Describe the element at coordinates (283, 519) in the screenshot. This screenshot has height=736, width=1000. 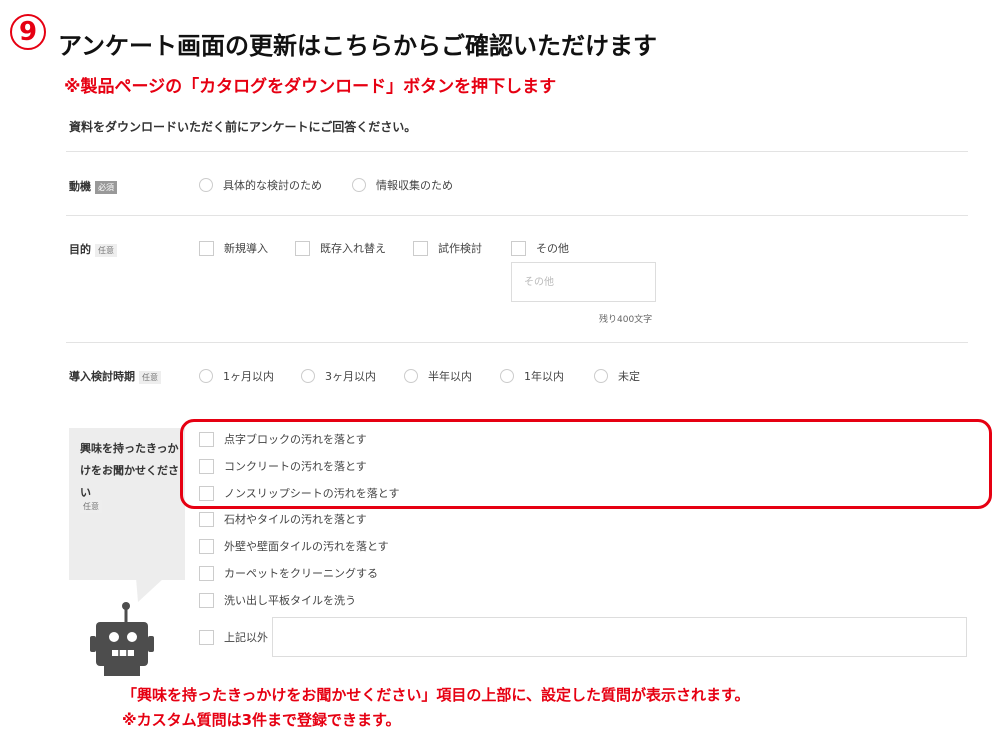
I see `checkbox-interest-stone: 石材やタイルの汚れを落とす` at that location.